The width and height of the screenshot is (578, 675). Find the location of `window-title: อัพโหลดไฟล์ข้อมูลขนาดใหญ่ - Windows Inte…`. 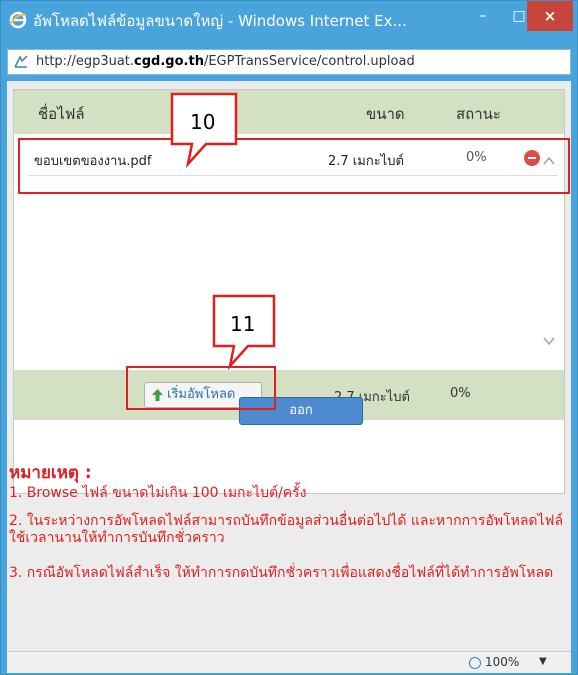

window-title: อัพโหลดไฟล์ข้อมูลขนาดใหญ่ - Windows Inte… is located at coordinates (220, 21).